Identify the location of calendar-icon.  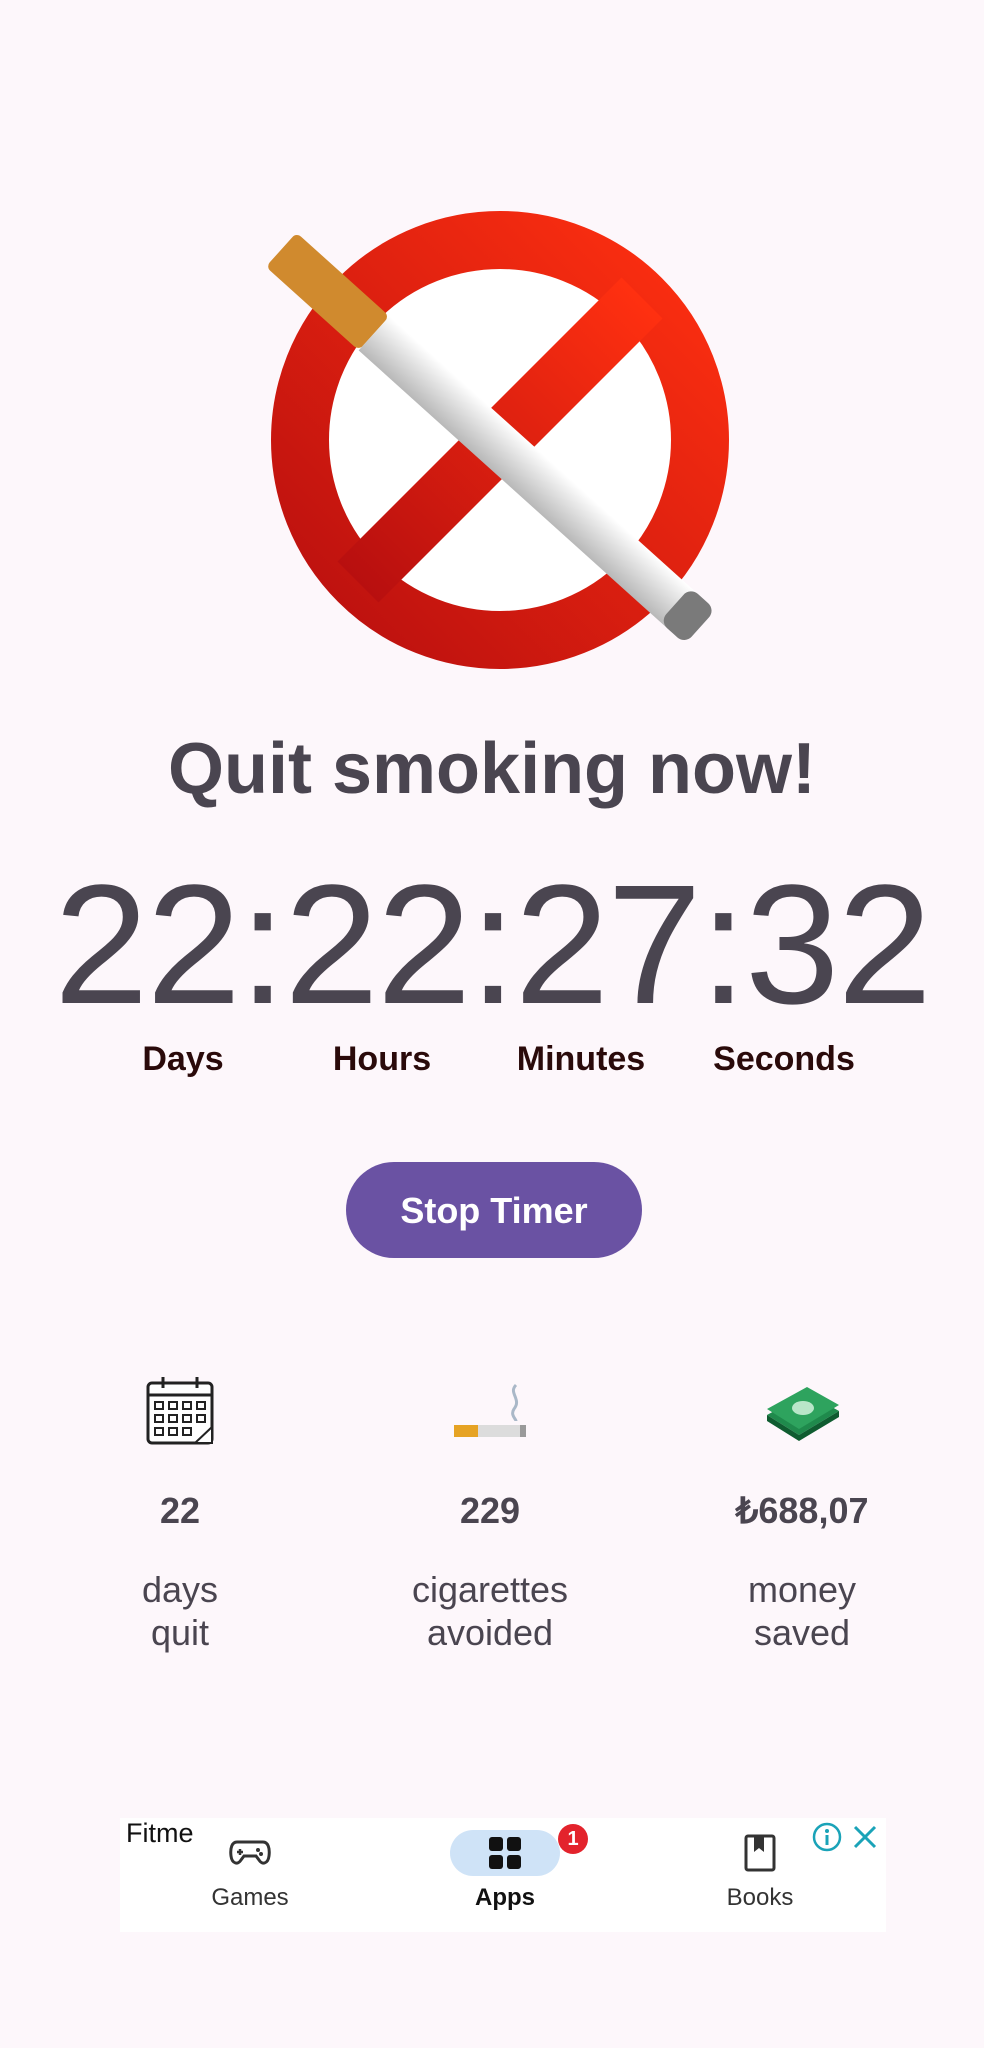
(180, 1411).